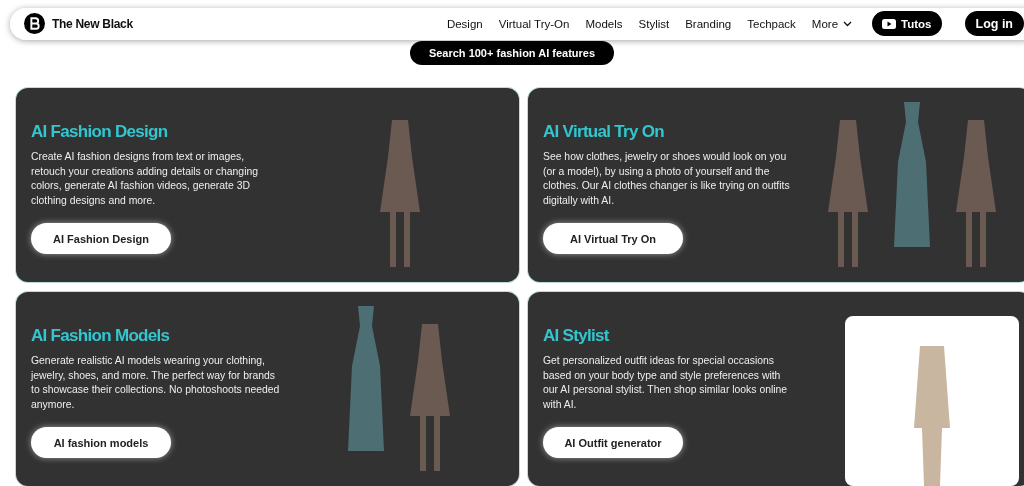 This screenshot has width=1024, height=486. Describe the element at coordinates (604, 23) in the screenshot. I see `nav-link: Models` at that location.